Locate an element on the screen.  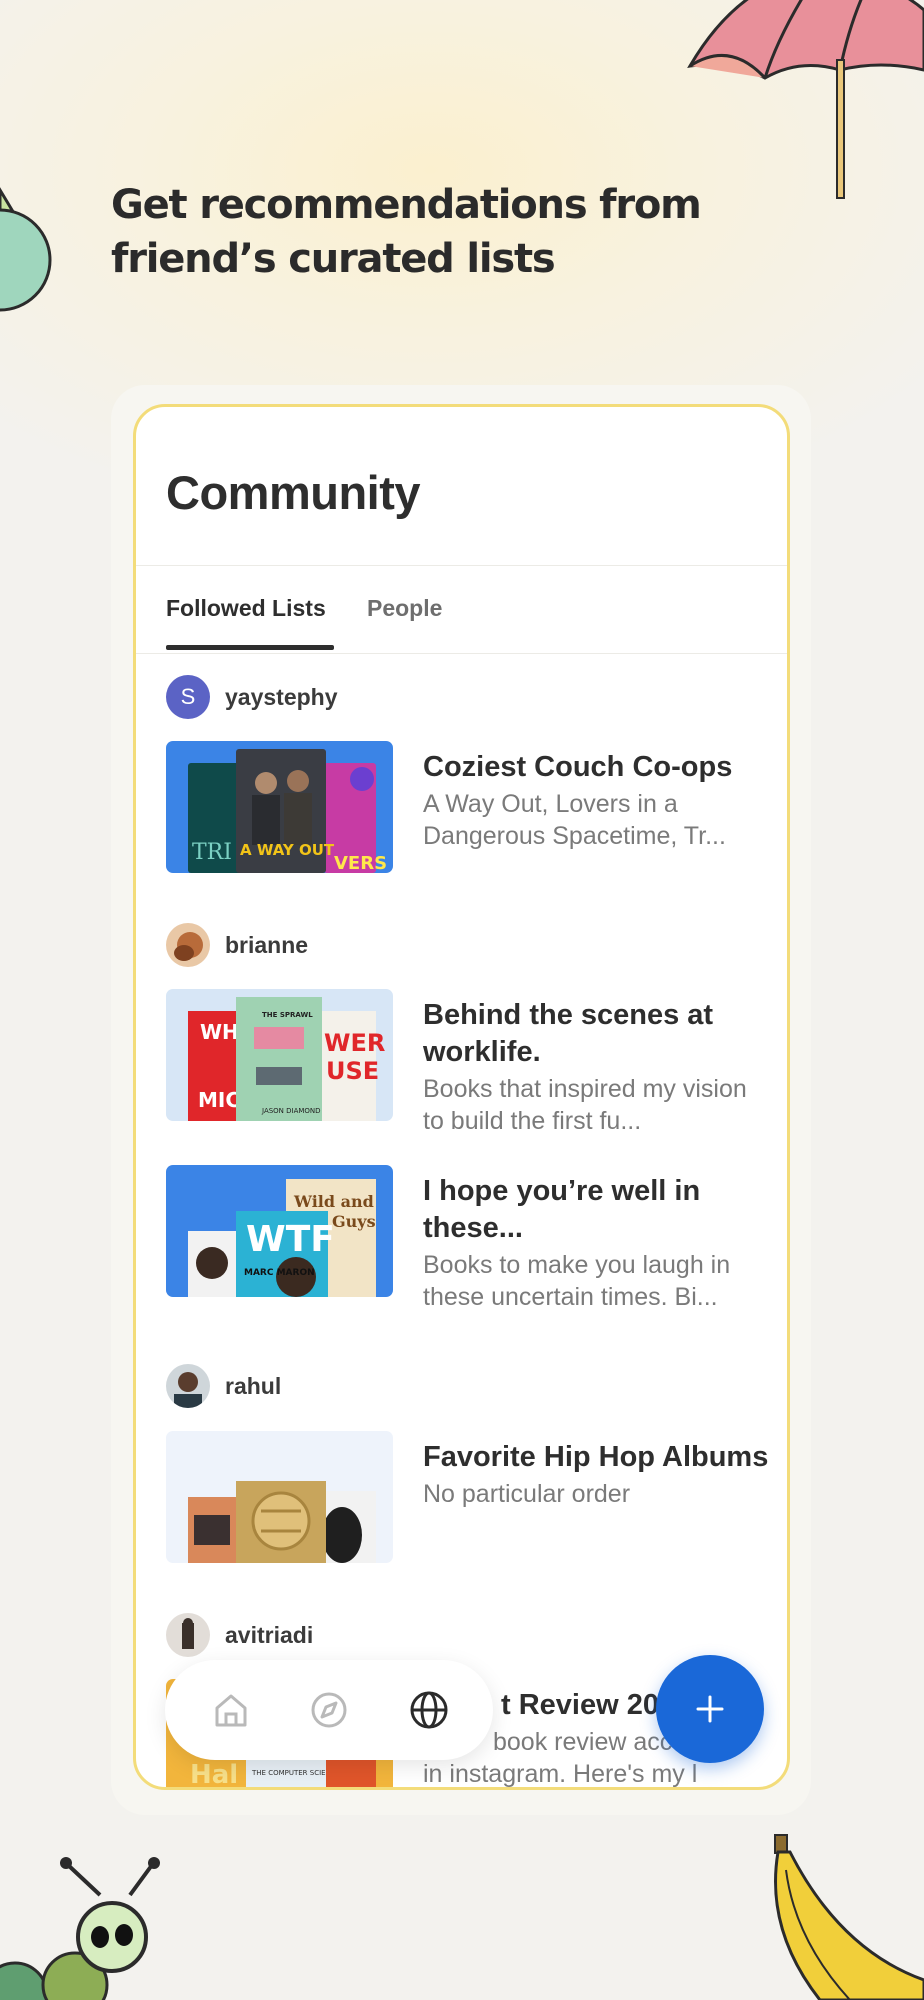
cover-text: Guys is located at coordinates (354, 1221).